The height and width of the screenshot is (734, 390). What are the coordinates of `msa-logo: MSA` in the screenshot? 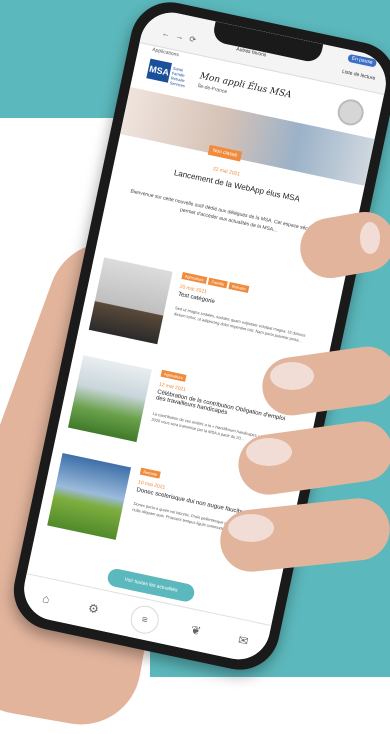 It's located at (159, 70).